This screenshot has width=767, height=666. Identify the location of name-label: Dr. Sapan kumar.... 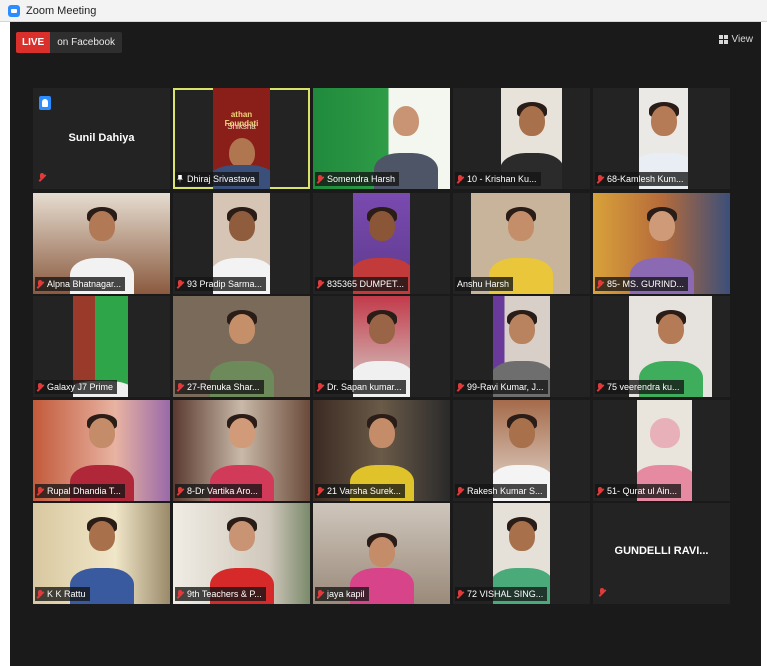
(360, 387).